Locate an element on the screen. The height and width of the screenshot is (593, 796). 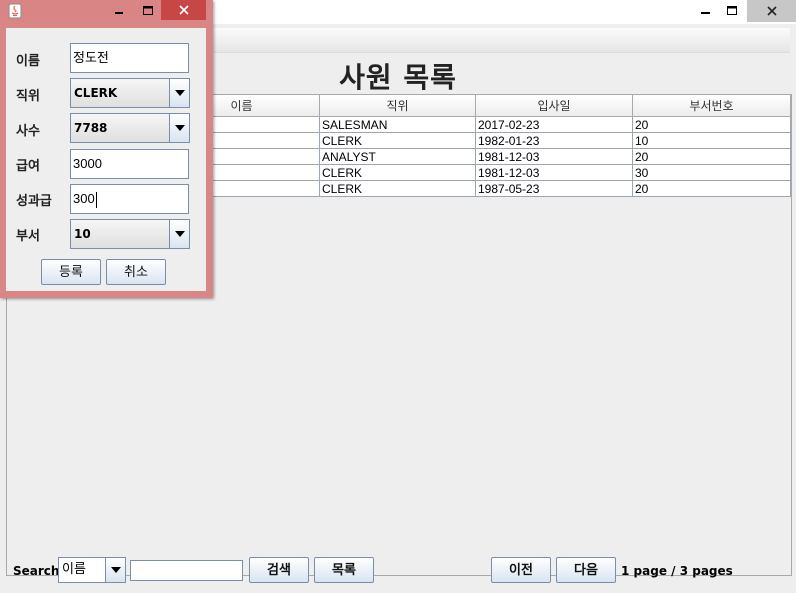
job-selected: CLERK is located at coordinates (96, 93).